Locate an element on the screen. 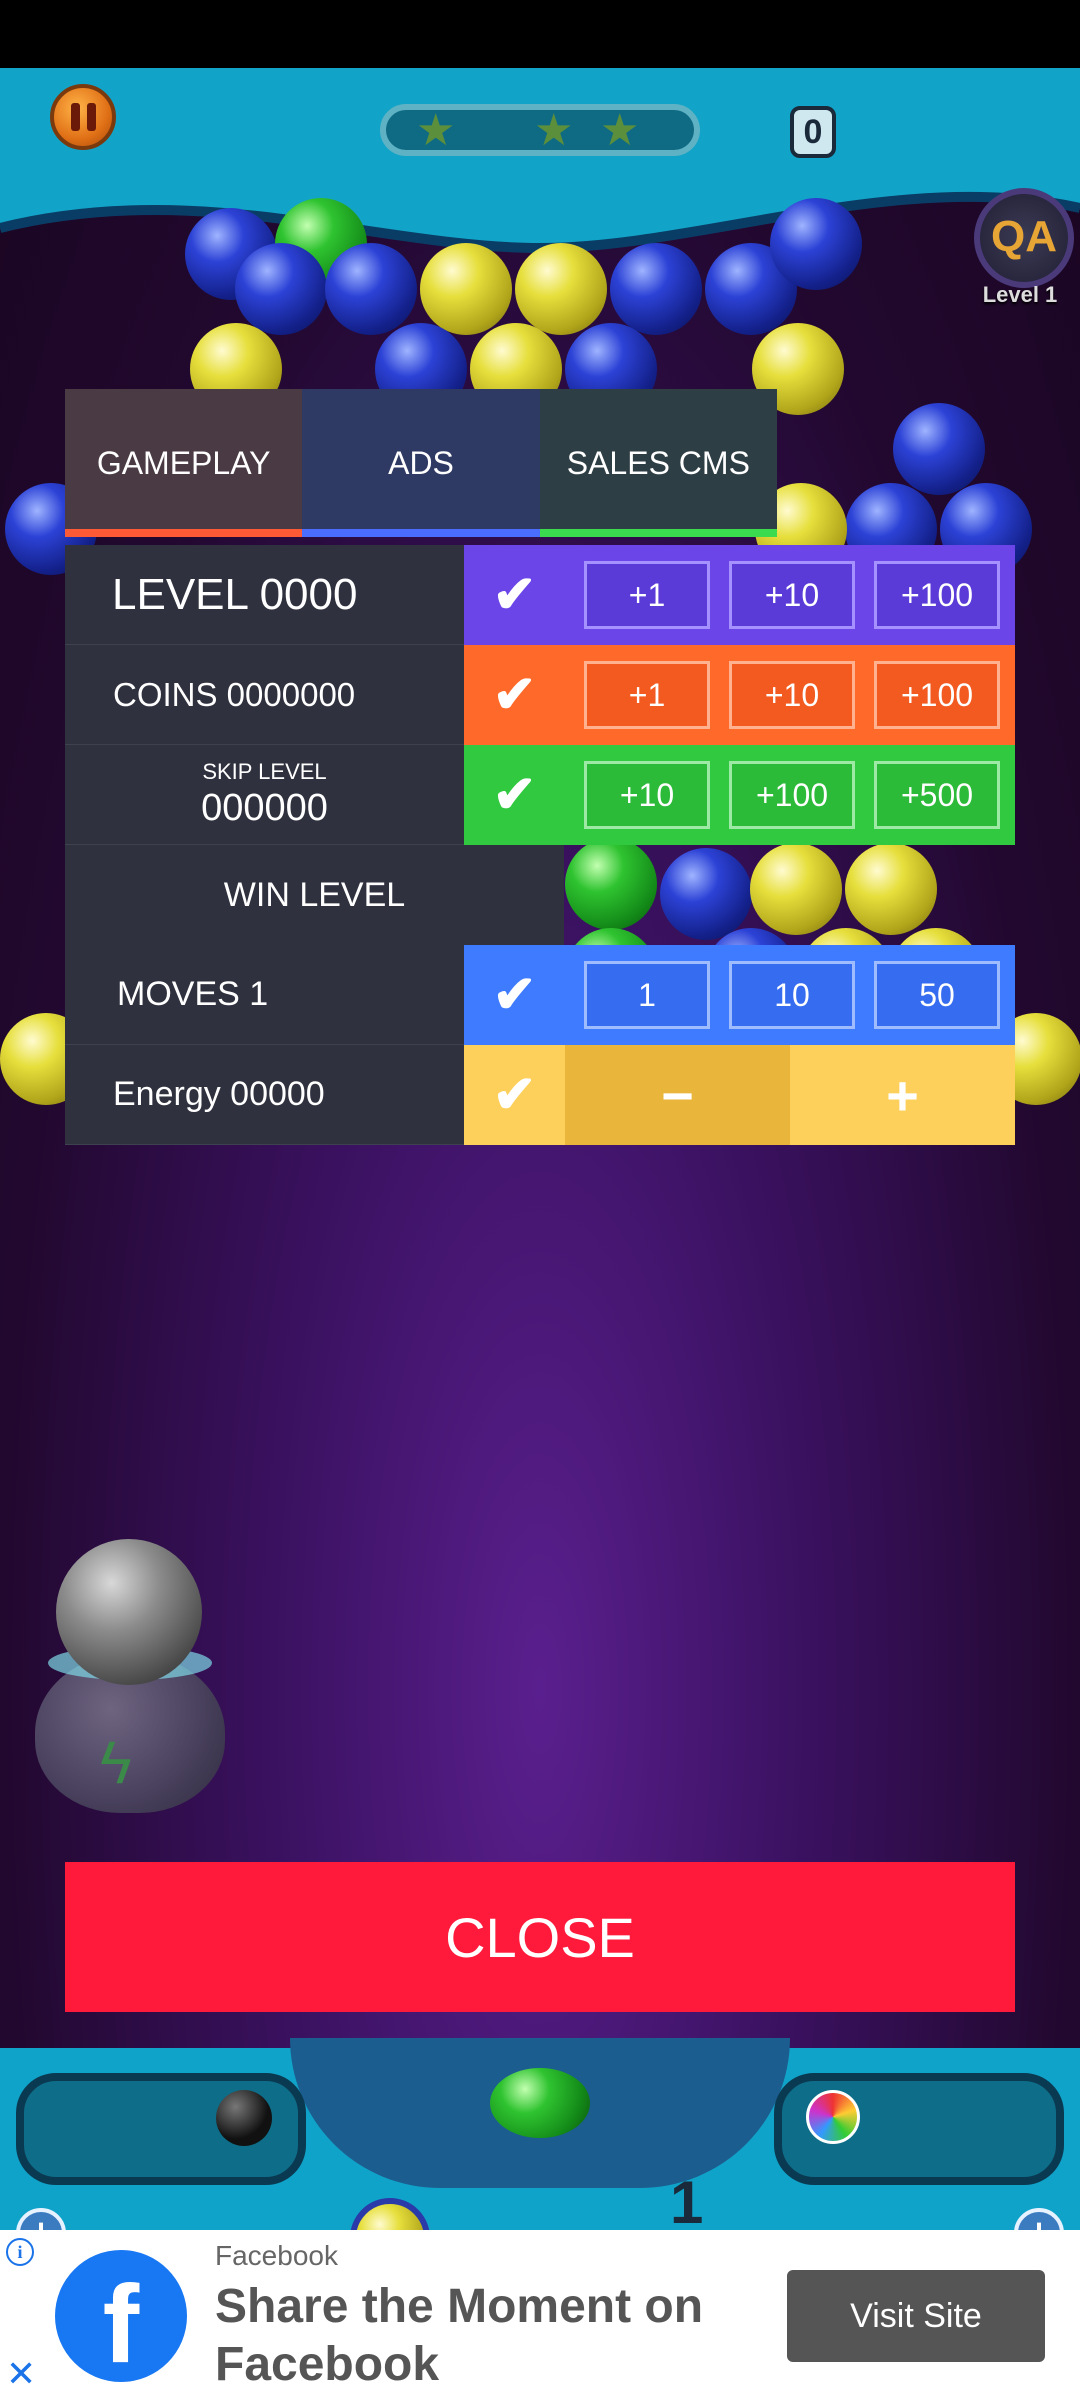 Image resolution: width=1080 pixels, height=2400 pixels. star-progress-bar: ★ ★ ★ is located at coordinates (540, 130).